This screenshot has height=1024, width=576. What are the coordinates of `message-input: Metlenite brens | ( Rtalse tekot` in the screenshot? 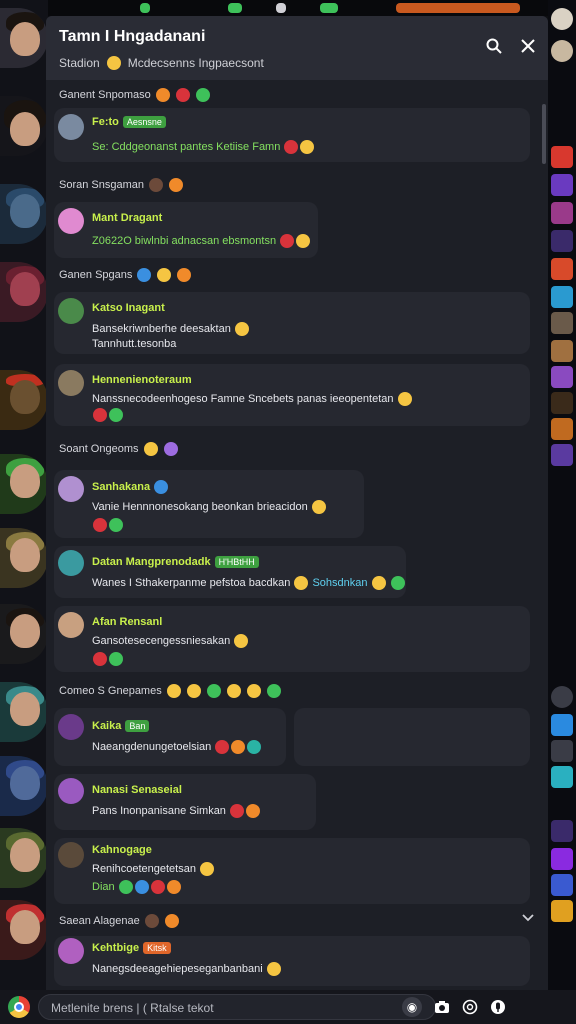 It's located at (237, 1007).